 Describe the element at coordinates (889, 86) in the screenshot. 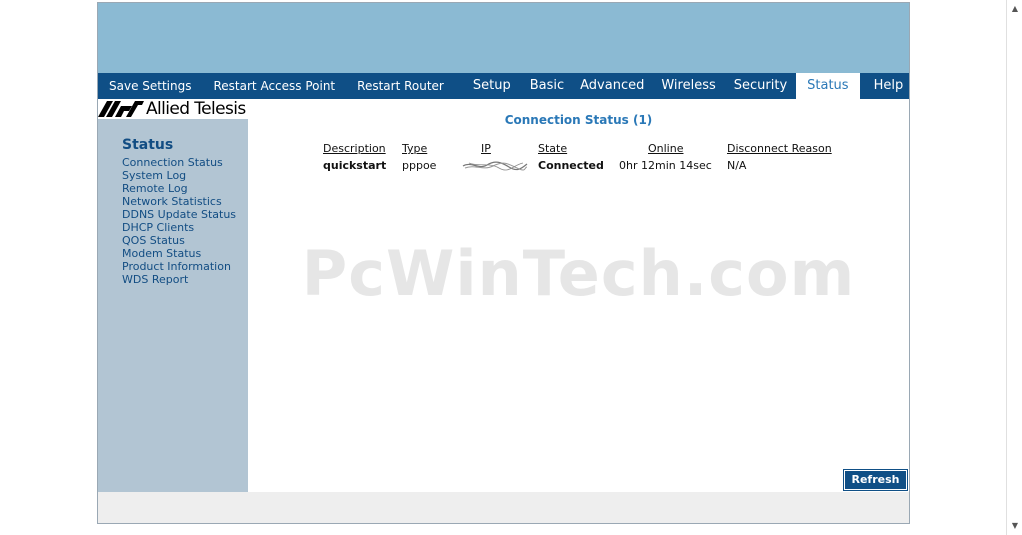

I see `nav-help: Help` at that location.